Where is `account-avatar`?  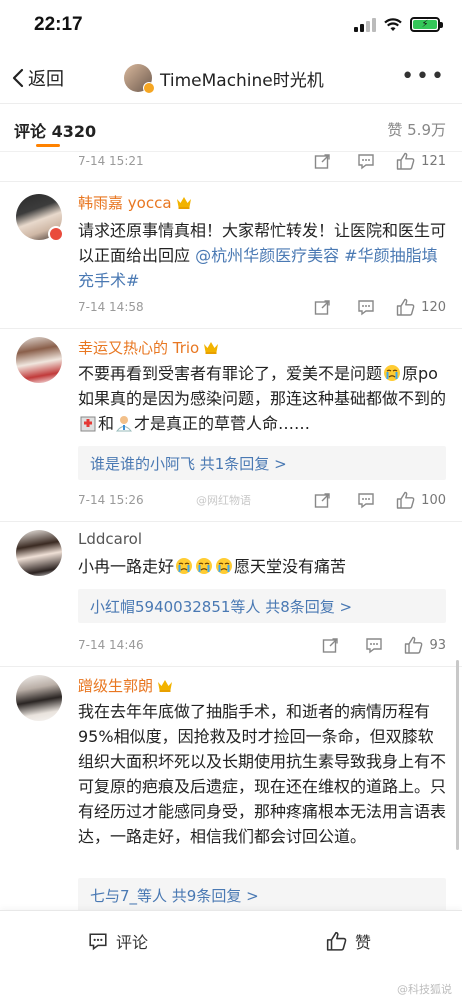 account-avatar is located at coordinates (139, 79).